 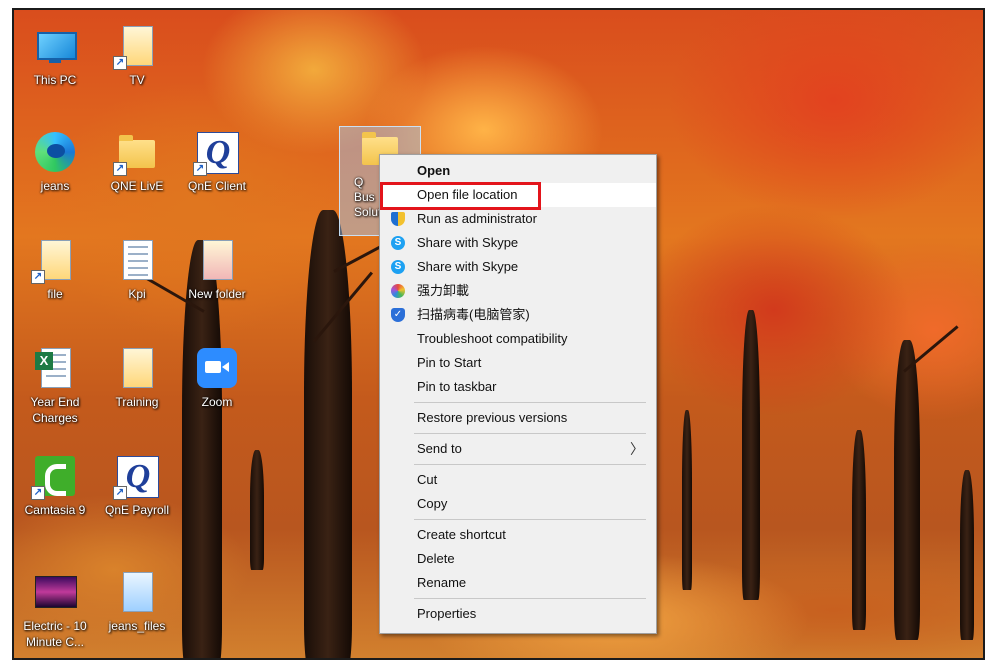 What do you see at coordinates (518, 535) in the screenshot?
I see `menu-item-create-shortcut: Create shortcut` at bounding box center [518, 535].